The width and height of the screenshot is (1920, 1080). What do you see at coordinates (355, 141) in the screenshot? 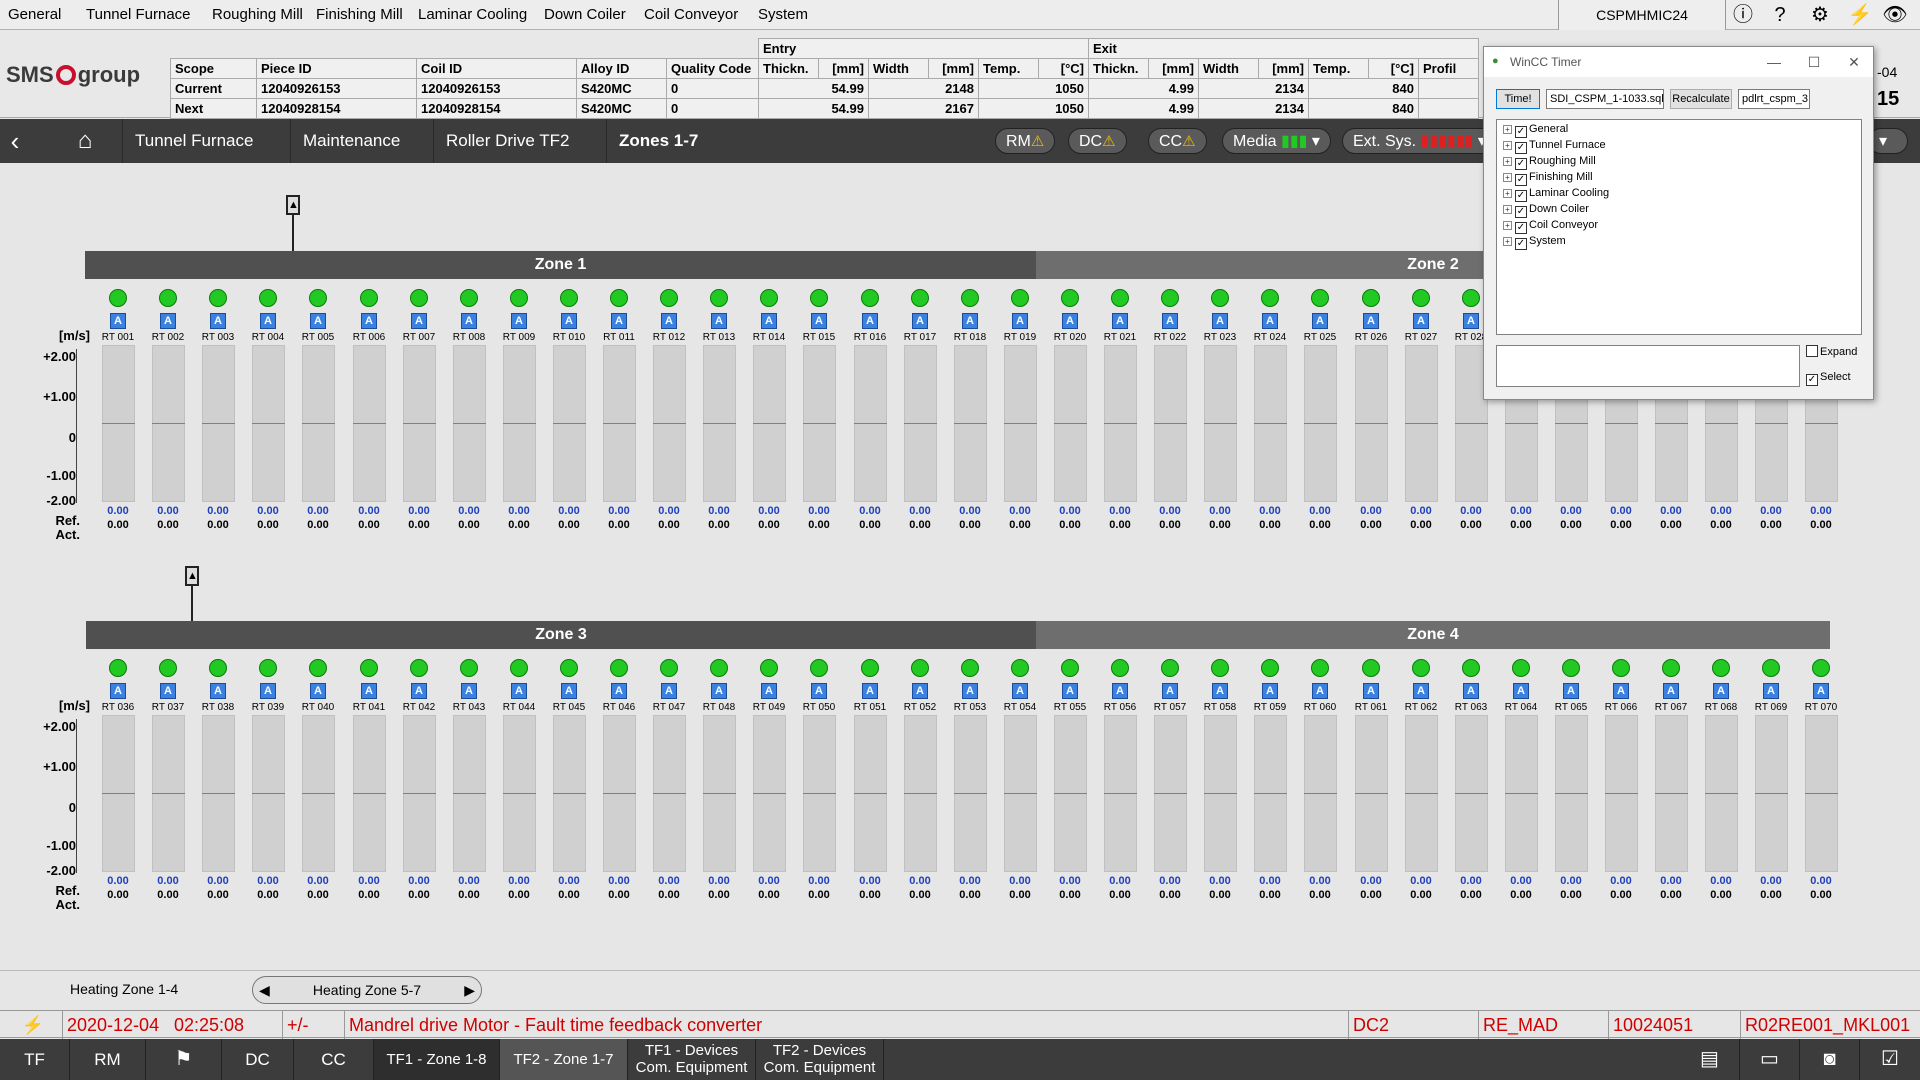
I see `breadcrumb-maintenance: Maintenance` at bounding box center [355, 141].